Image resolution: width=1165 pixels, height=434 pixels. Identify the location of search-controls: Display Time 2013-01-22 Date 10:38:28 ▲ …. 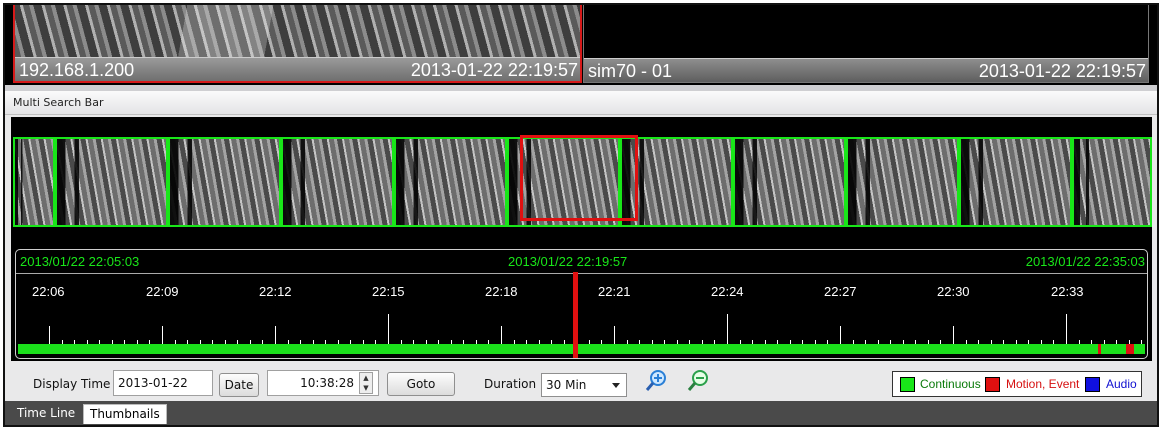
(581, 382).